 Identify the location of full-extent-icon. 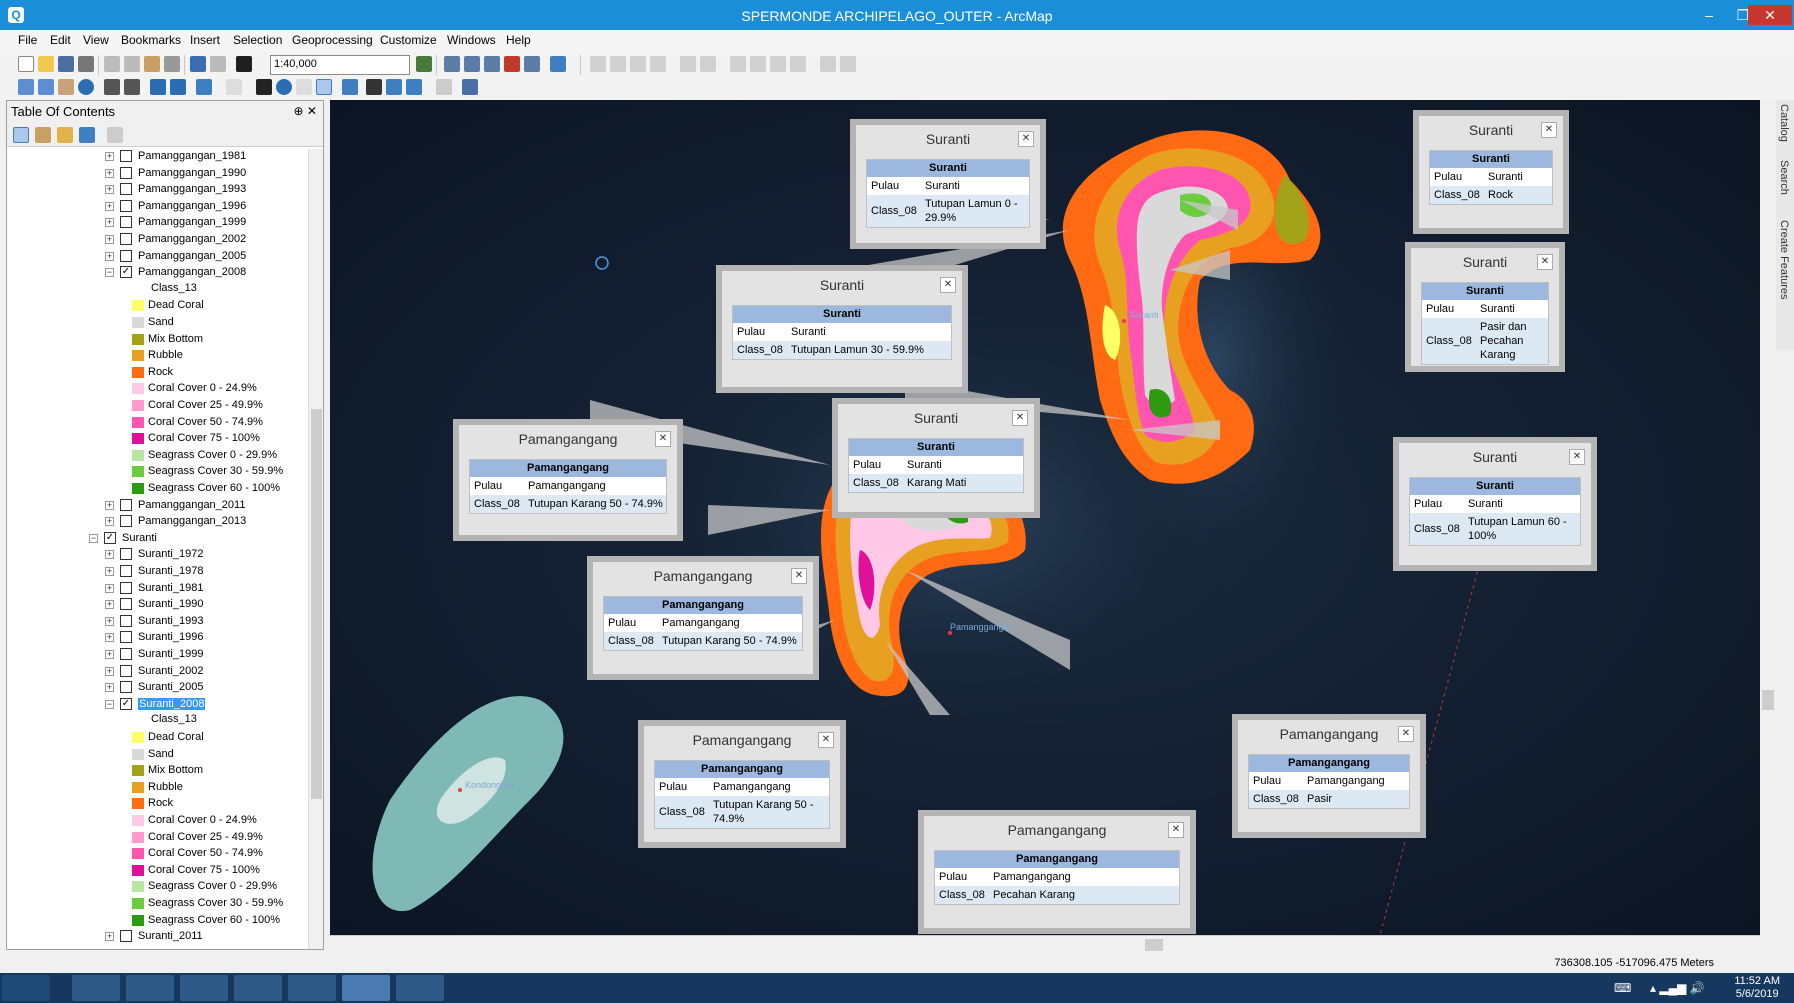
(86, 87).